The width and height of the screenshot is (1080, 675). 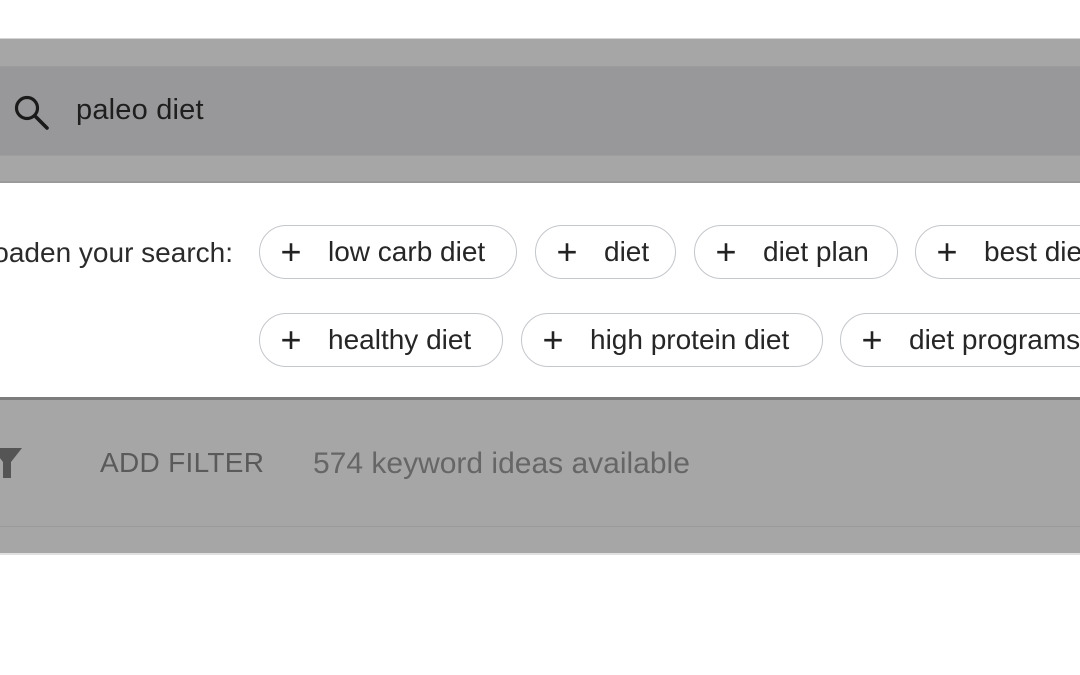 I want to click on suggestion-chip-diet-plan: + diet plan, so click(x=796, y=252).